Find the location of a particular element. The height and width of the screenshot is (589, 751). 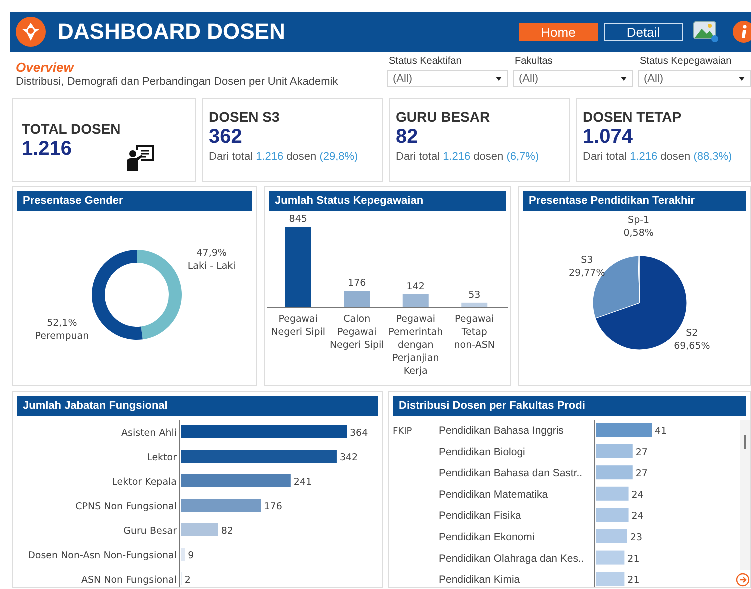

category-label: S3 is located at coordinates (587, 260).